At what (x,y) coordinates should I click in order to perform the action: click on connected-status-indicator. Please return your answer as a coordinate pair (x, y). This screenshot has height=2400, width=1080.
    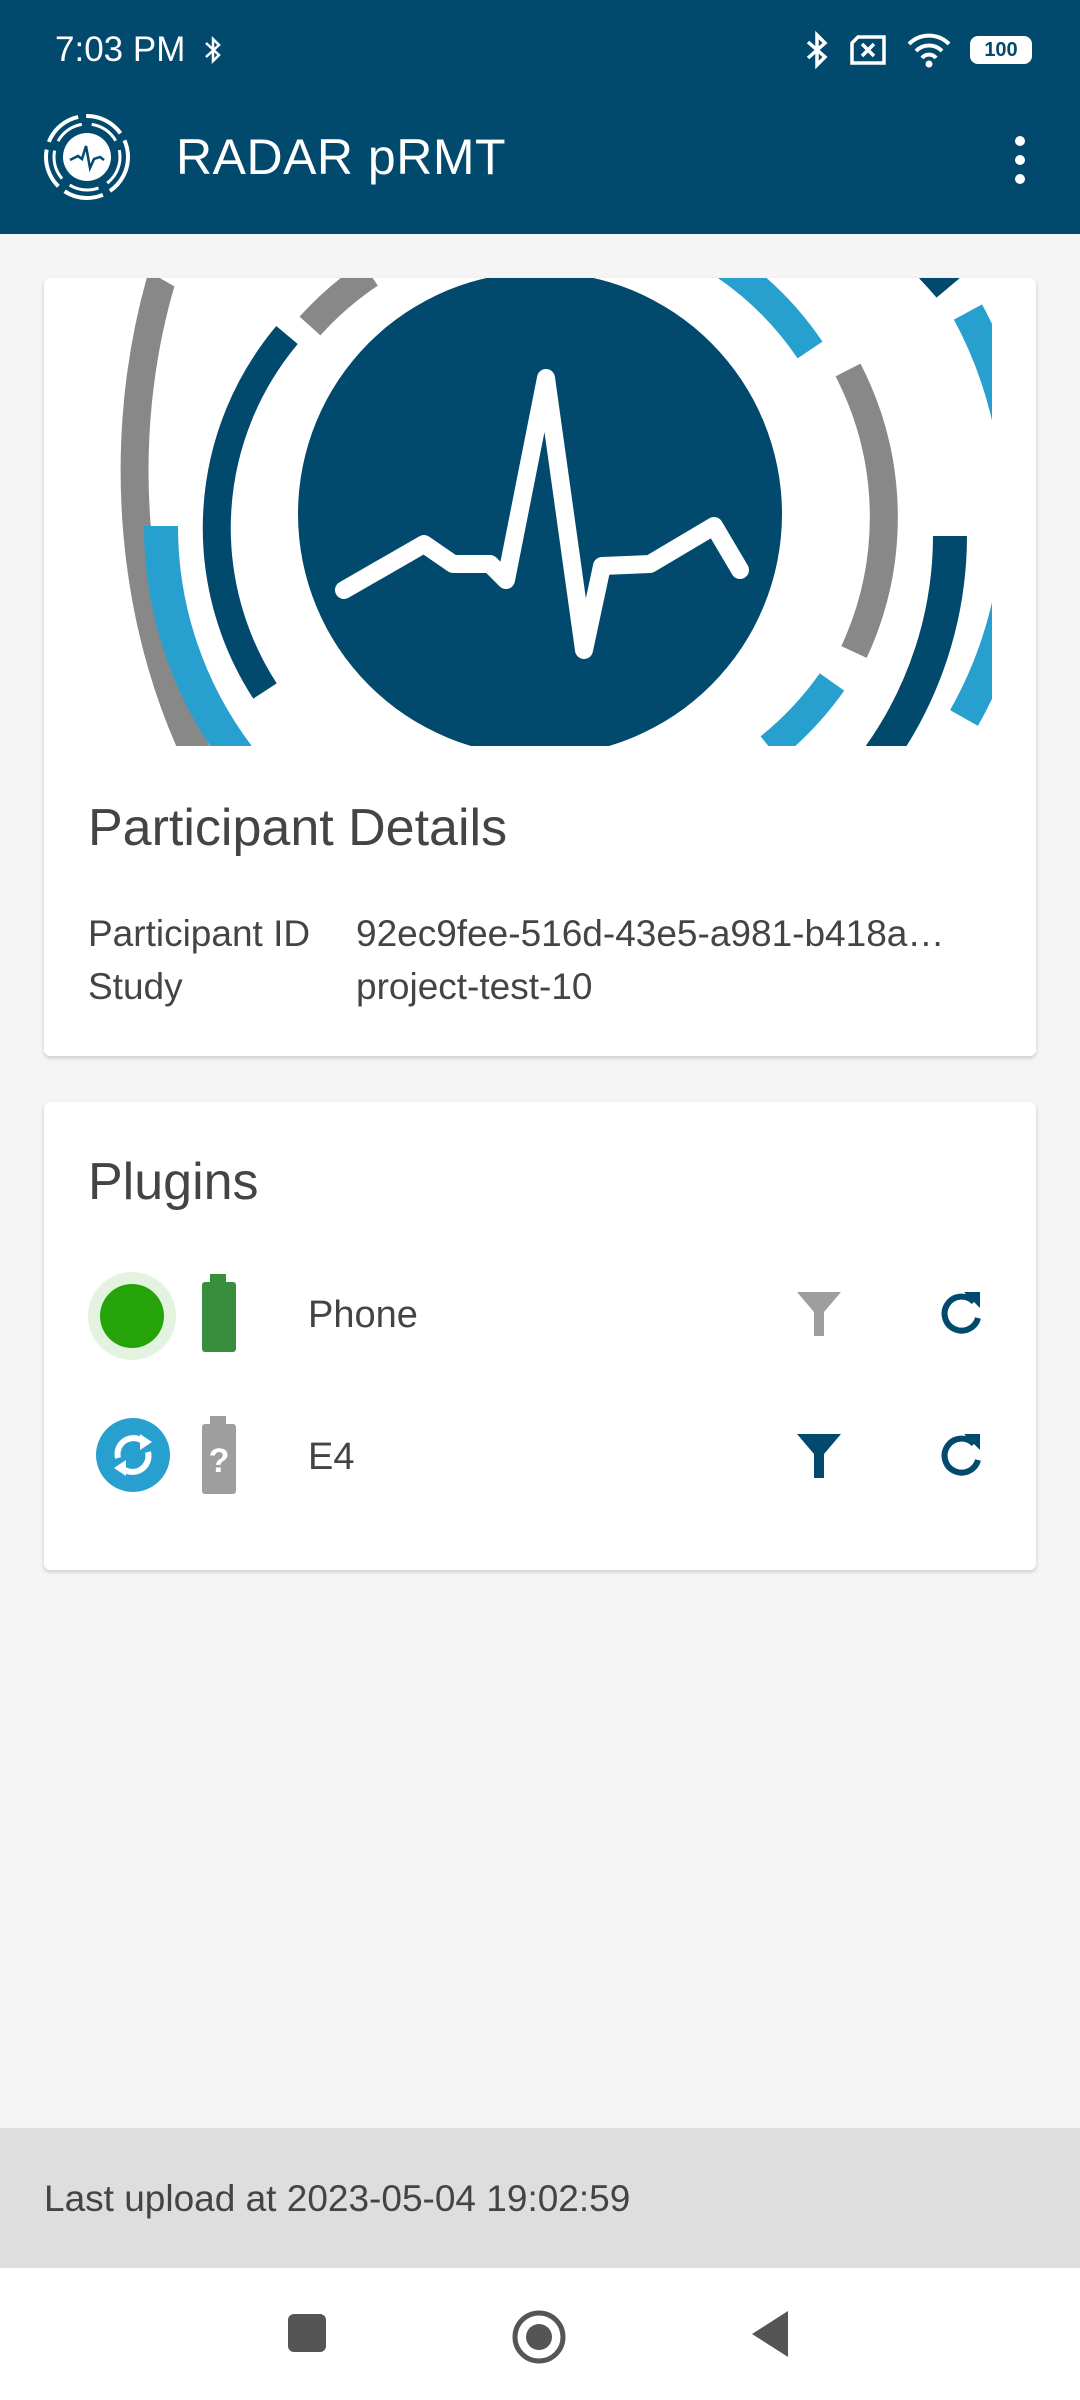
    Looking at the image, I should click on (132, 1316).